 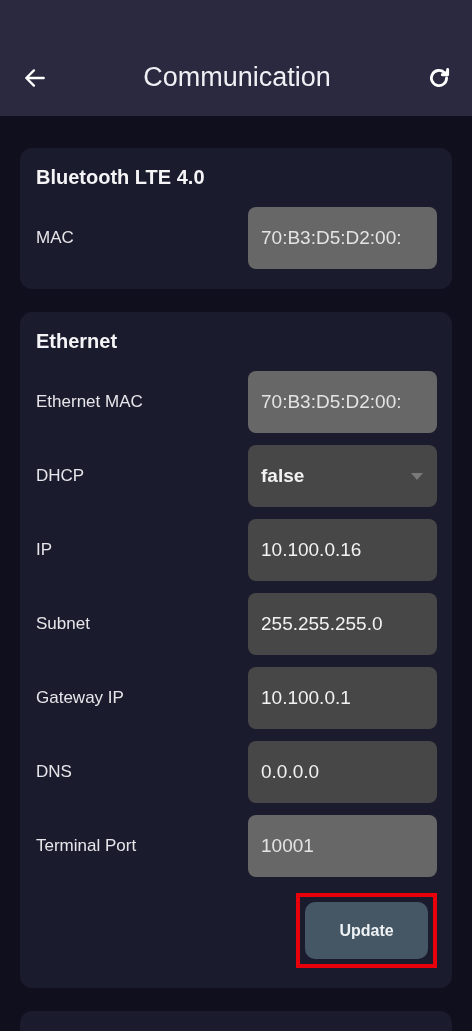 What do you see at coordinates (55, 238) in the screenshot?
I see `field-label: MAC` at bounding box center [55, 238].